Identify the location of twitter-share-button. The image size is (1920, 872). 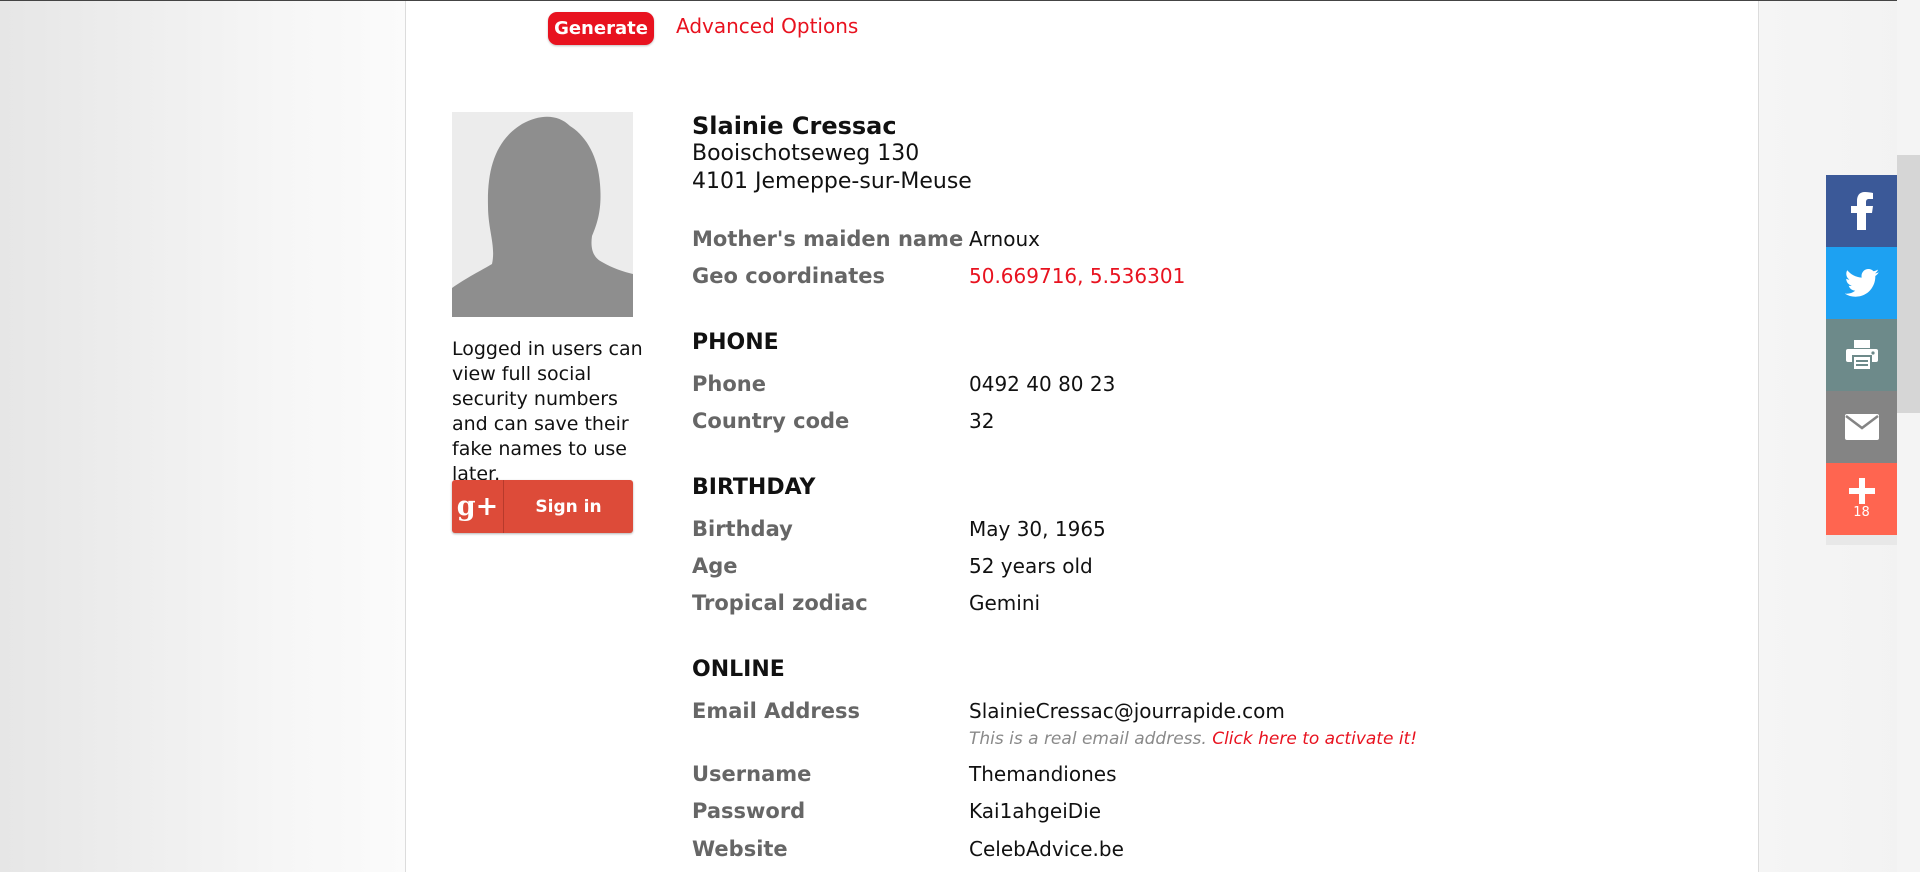
(1861, 283).